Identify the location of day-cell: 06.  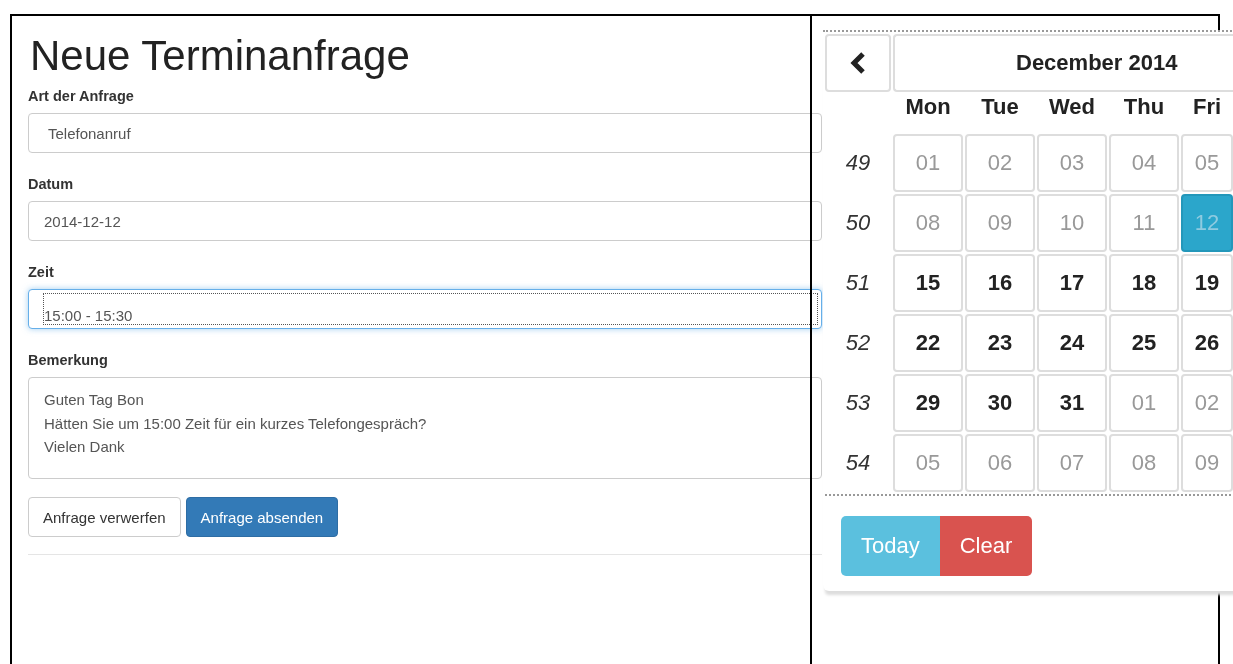
(1000, 463).